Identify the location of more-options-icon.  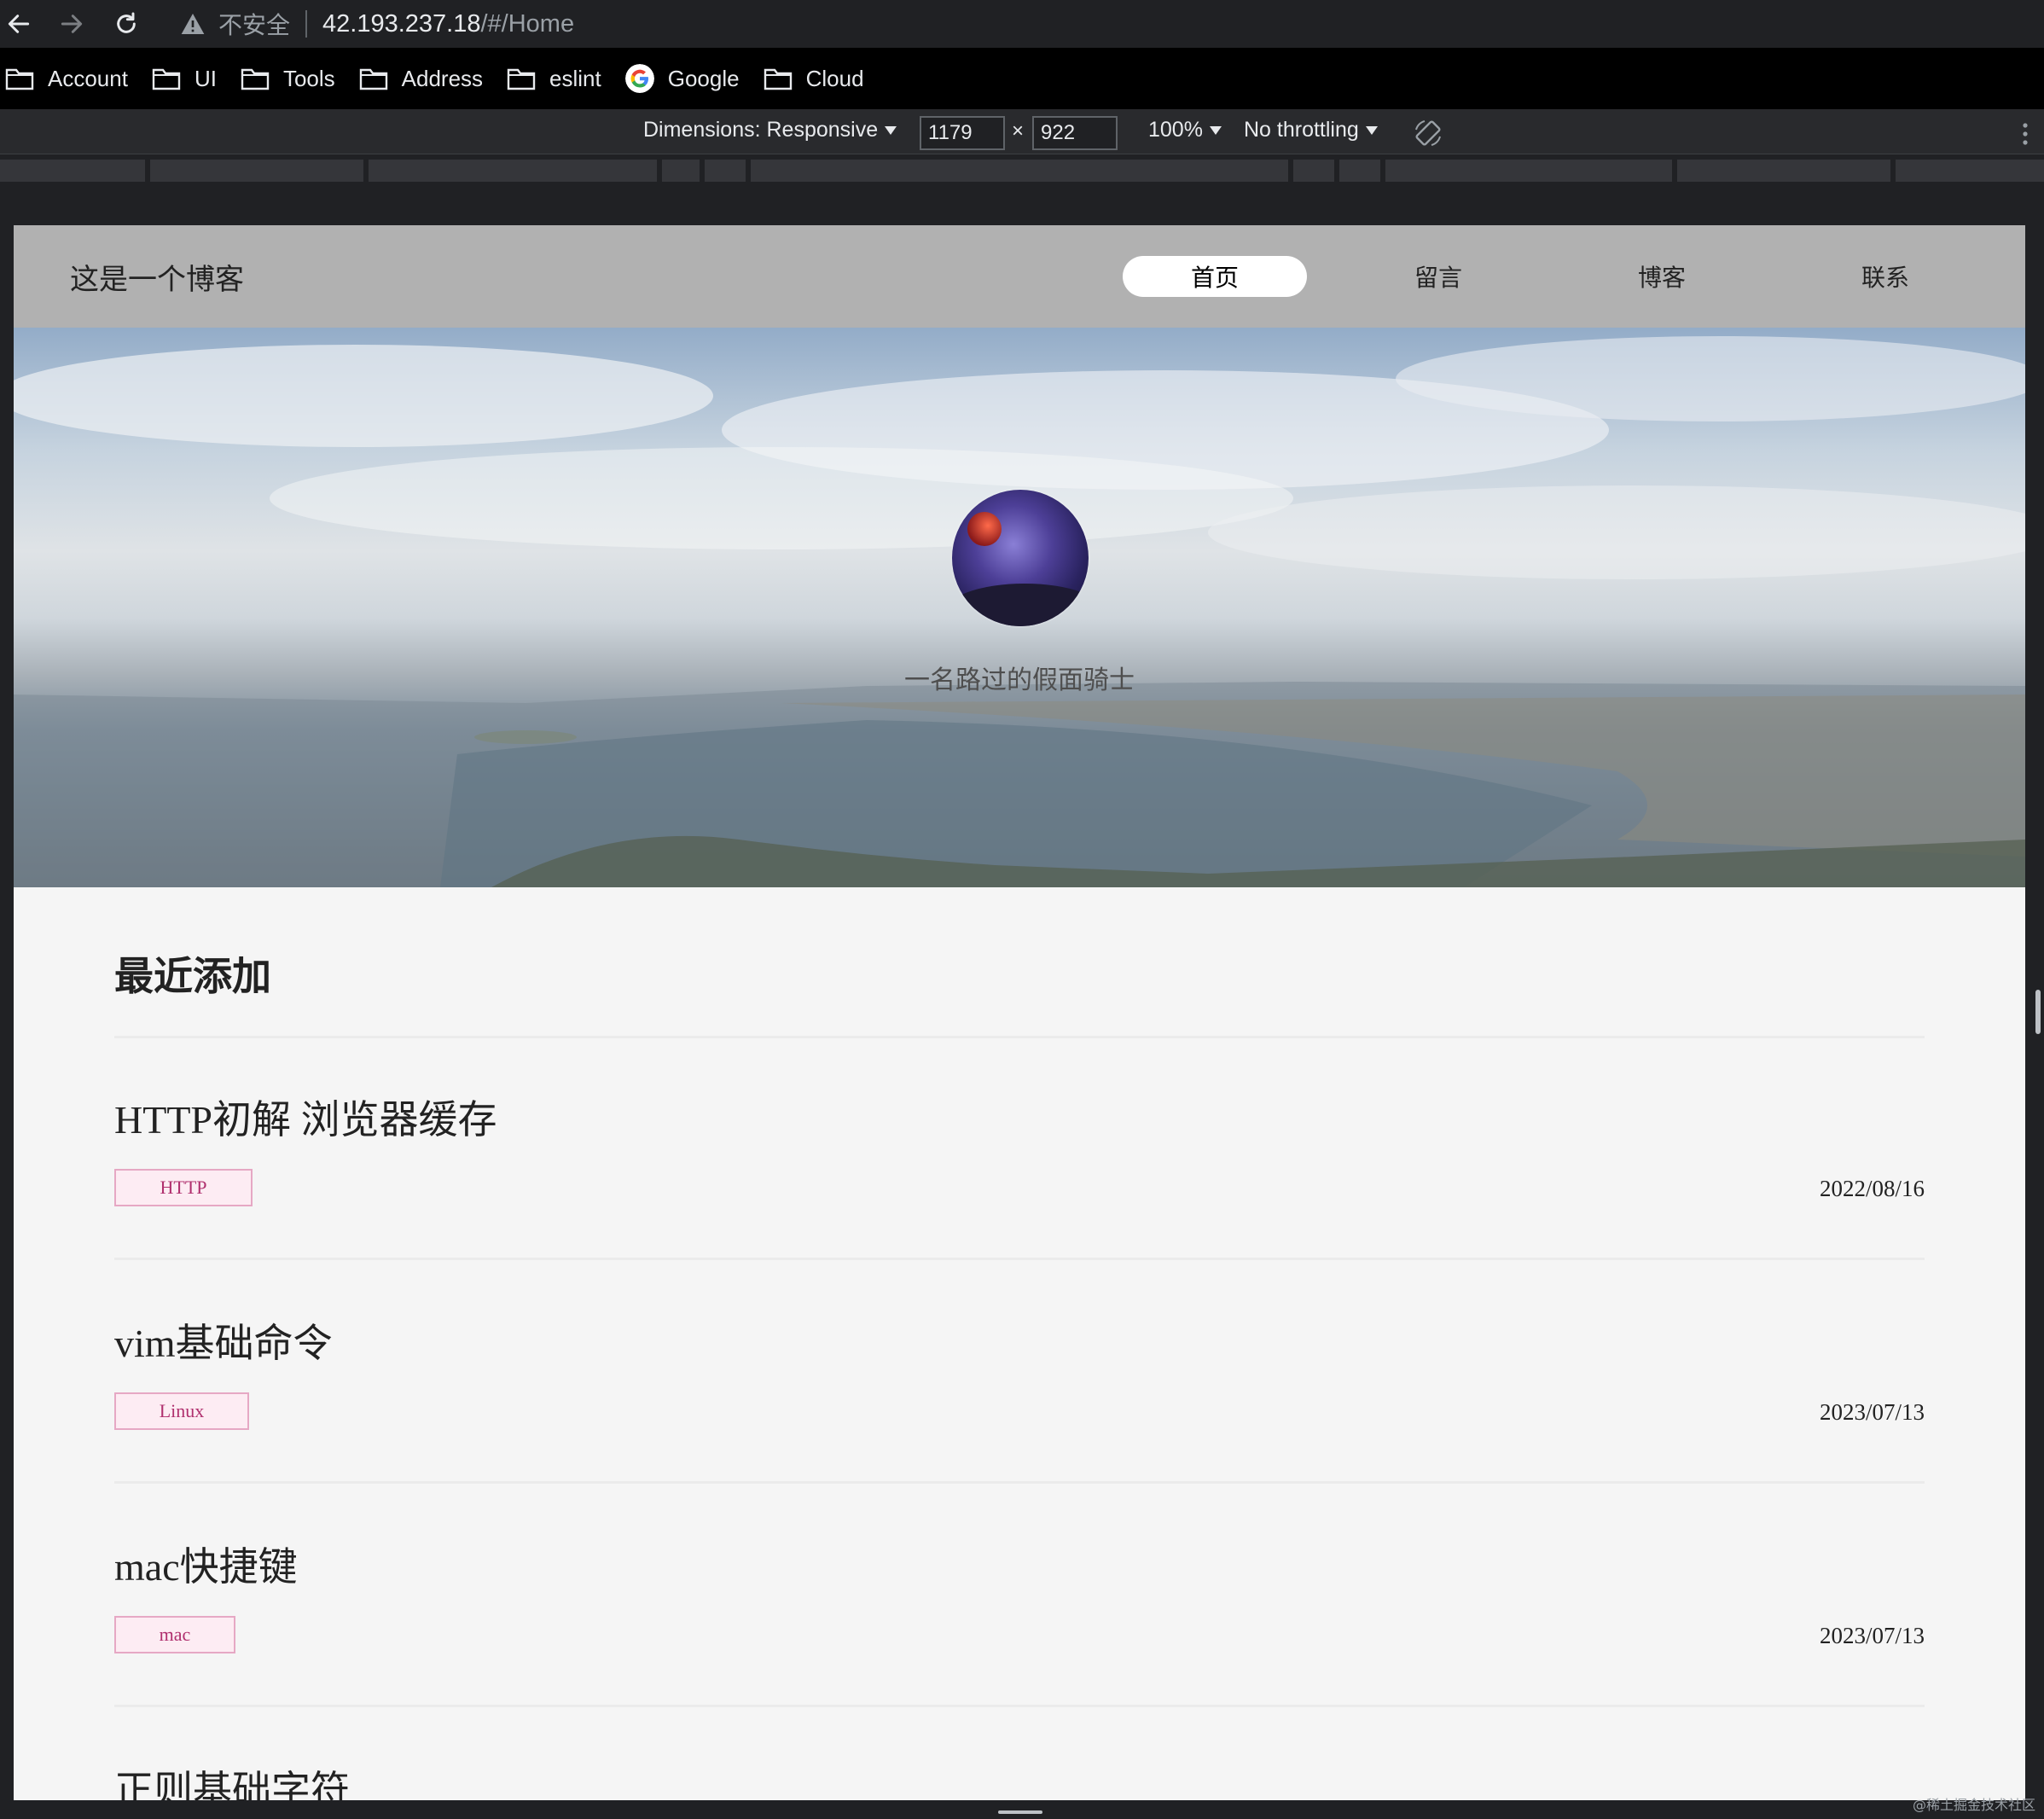
(2025, 134).